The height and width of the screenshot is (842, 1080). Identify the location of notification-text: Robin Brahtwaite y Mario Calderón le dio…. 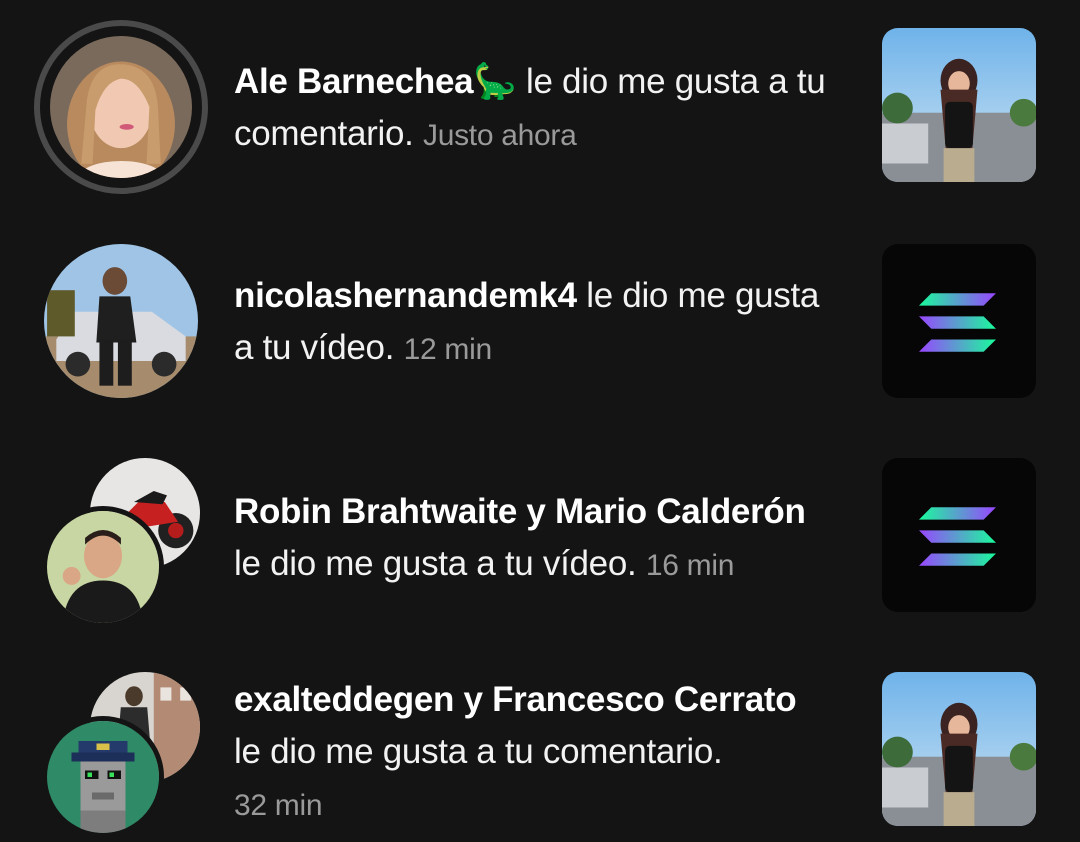
(539, 539).